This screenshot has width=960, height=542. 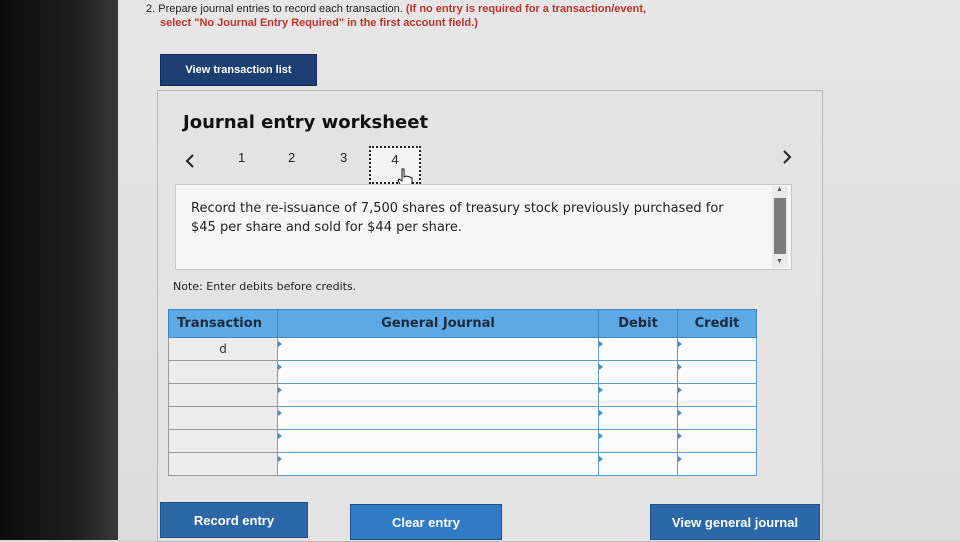 I want to click on scroll-down-icon: ▼, so click(x=779, y=261).